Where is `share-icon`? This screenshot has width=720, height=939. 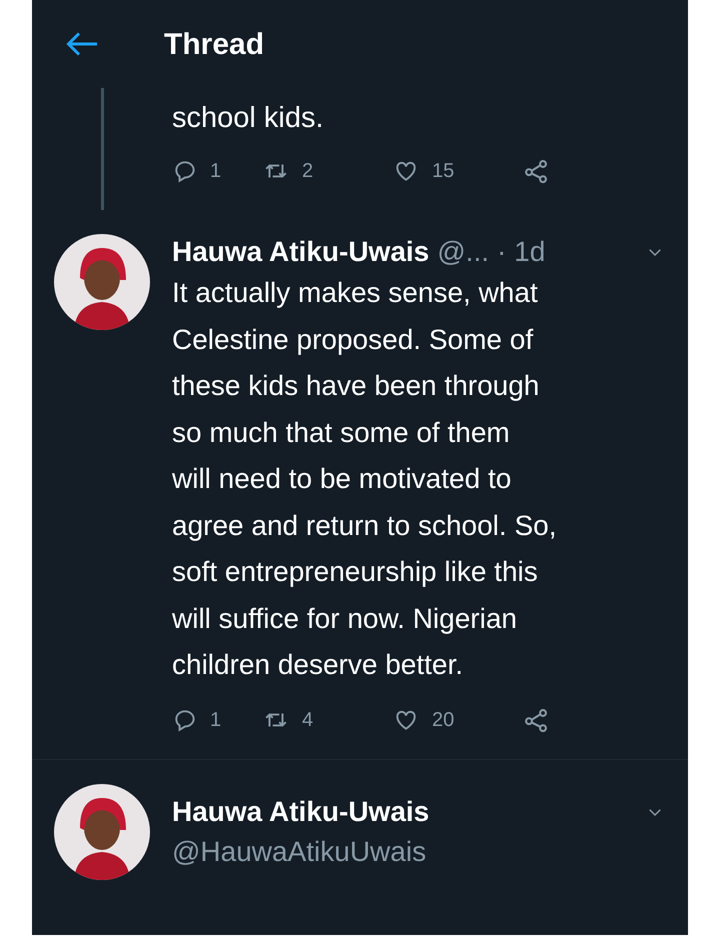
share-icon is located at coordinates (536, 171).